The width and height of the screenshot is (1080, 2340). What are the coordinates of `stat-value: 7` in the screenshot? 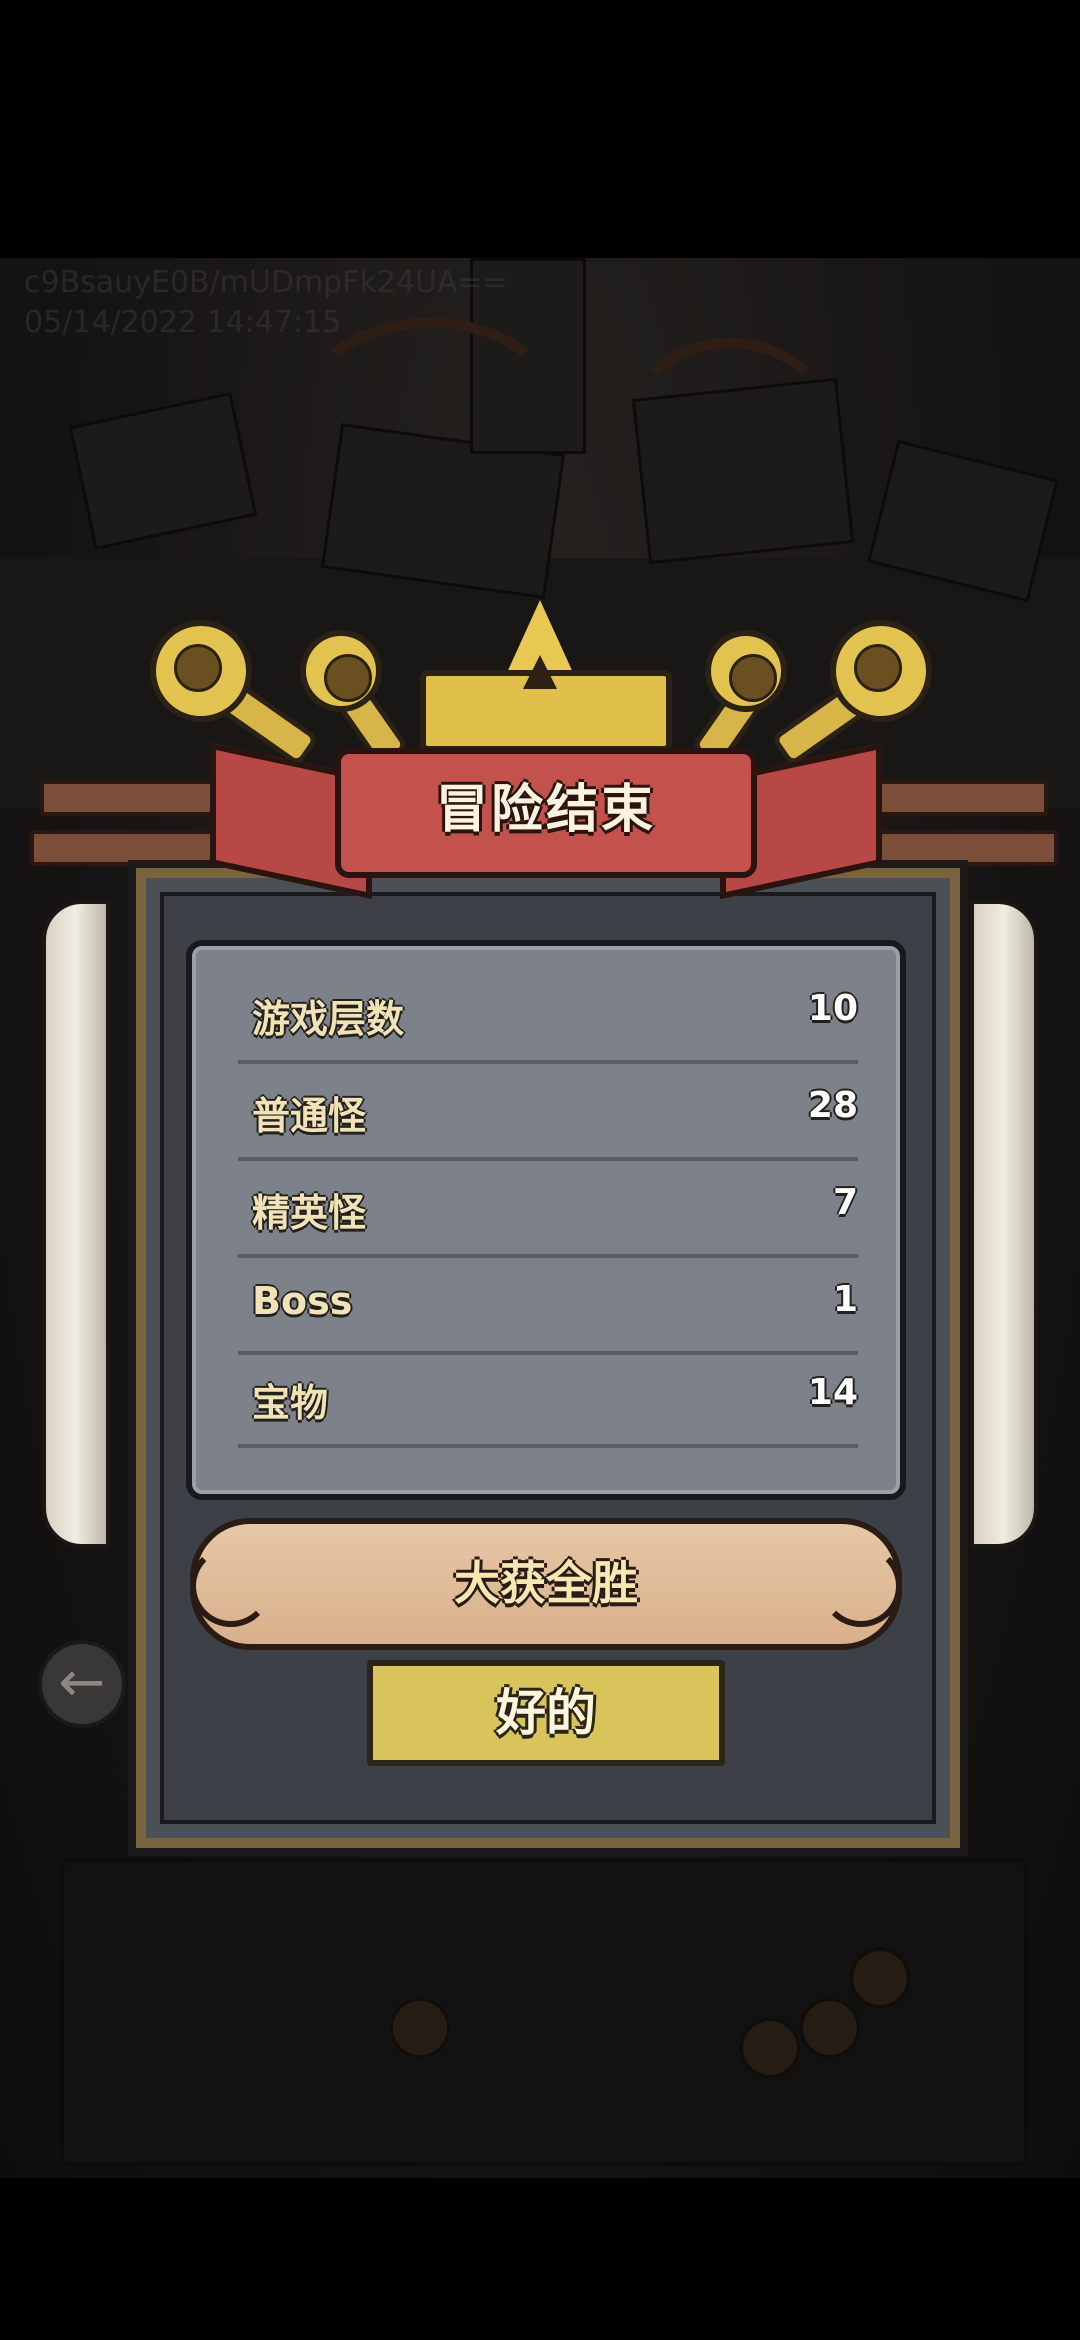 It's located at (845, 1202).